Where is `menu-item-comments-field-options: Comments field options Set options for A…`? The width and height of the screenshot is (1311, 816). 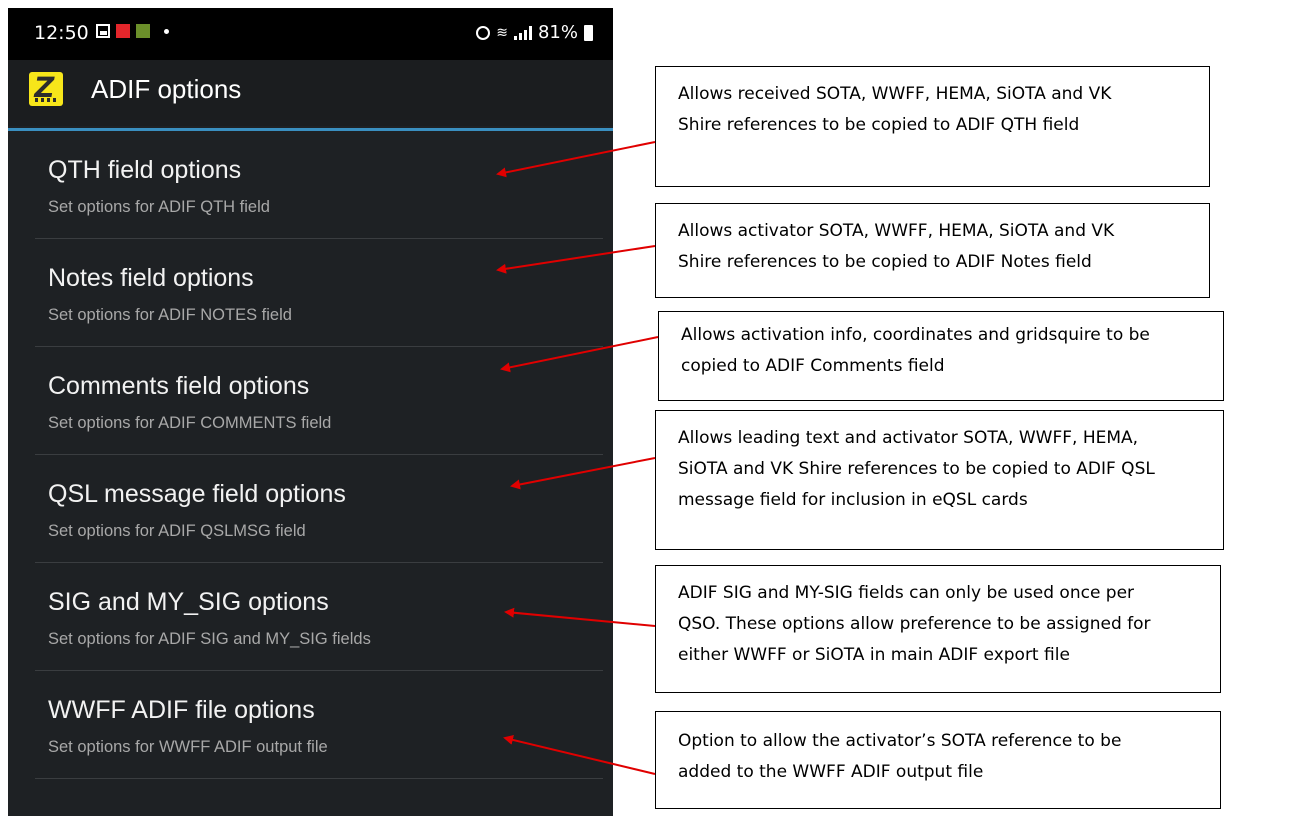 menu-item-comments-field-options: Comments field options Set options for A… is located at coordinates (310, 401).